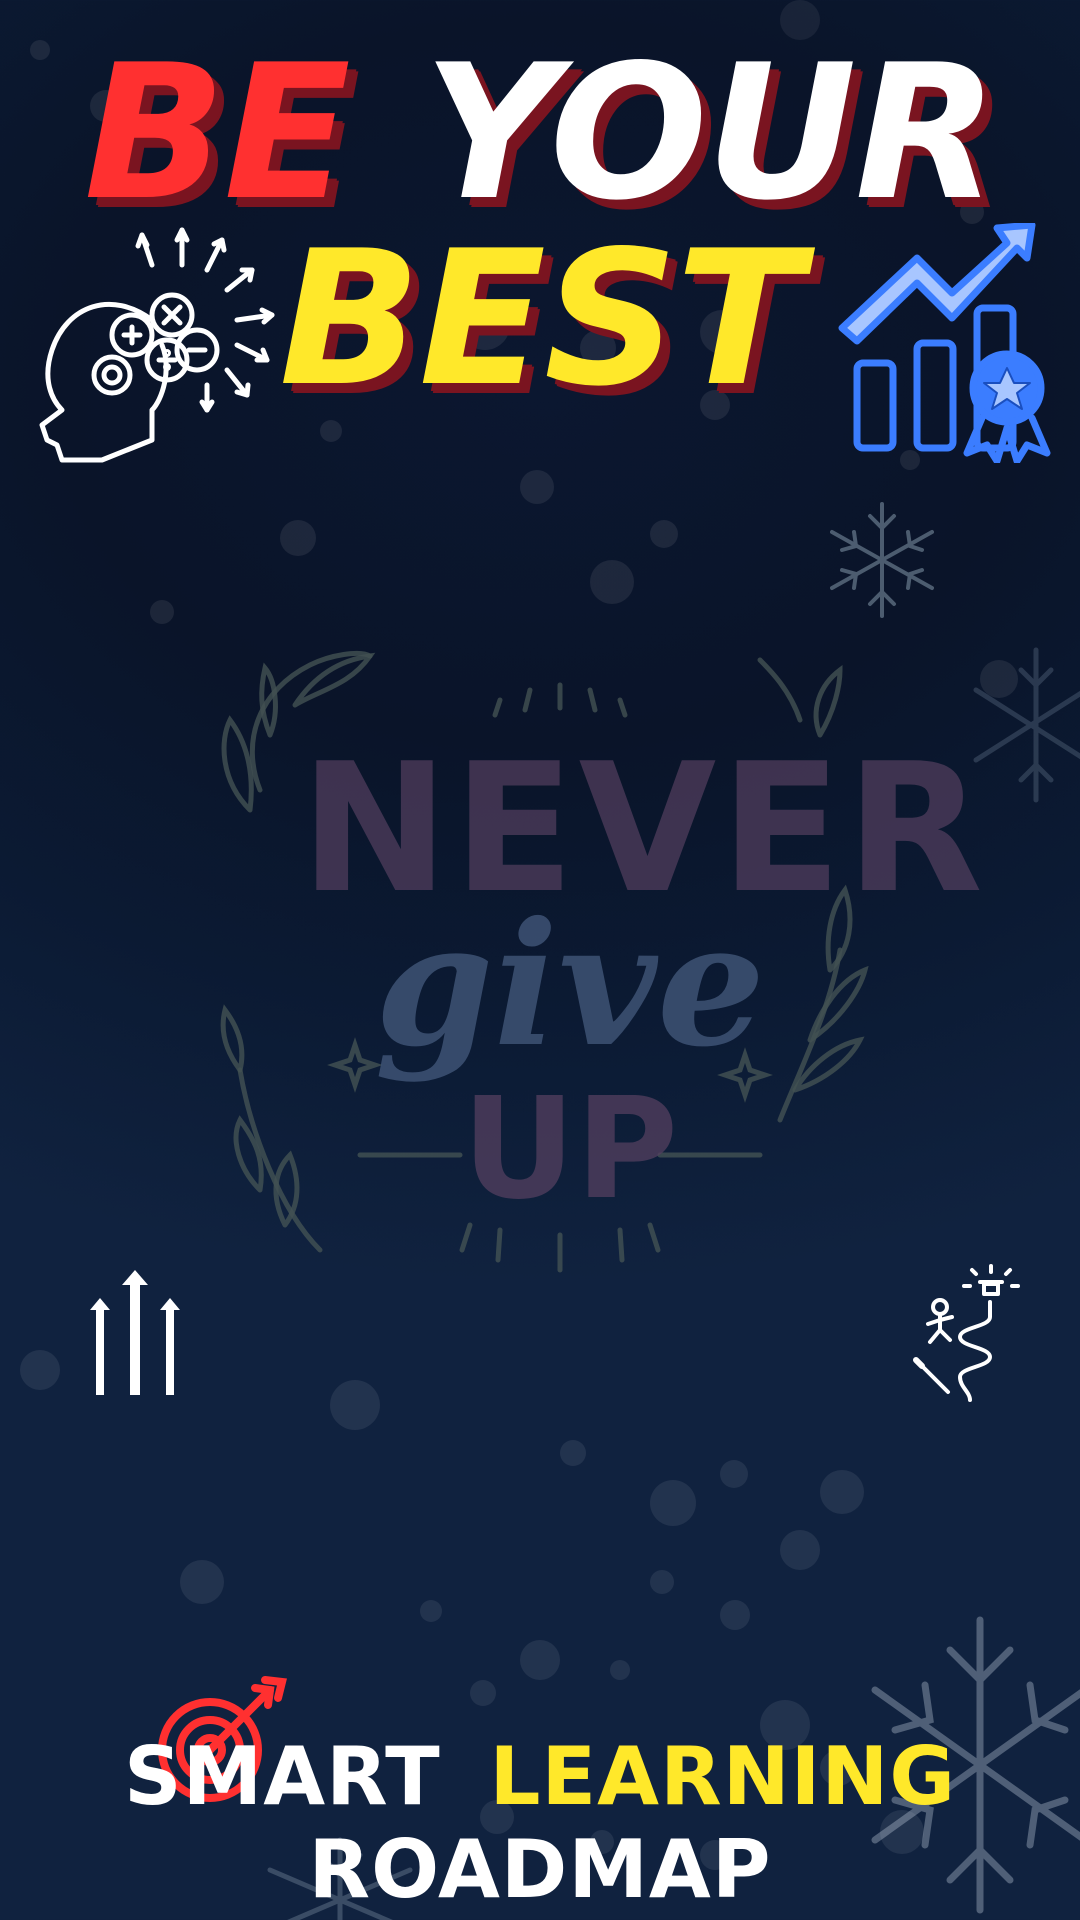 The image size is (1080, 1920). What do you see at coordinates (975, 1332) in the screenshot?
I see `journey-icon` at bounding box center [975, 1332].